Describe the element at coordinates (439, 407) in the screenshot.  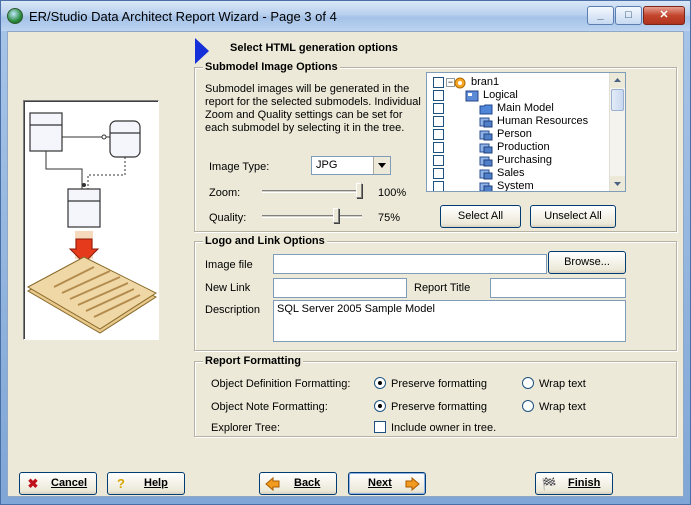
I see `object-note-preserve-label: Preserve formatting` at that location.